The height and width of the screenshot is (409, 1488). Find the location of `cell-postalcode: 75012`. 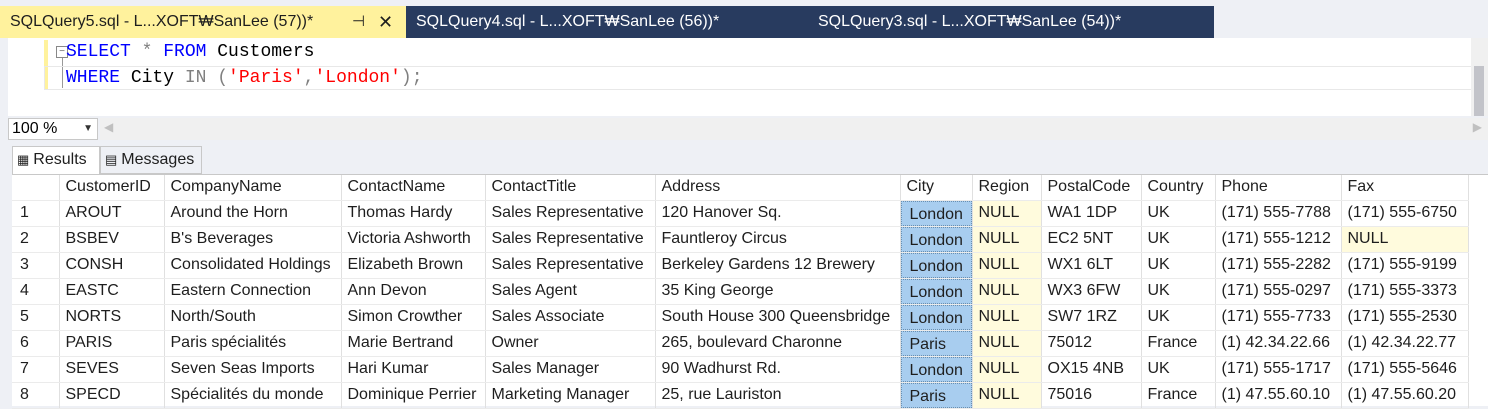

cell-postalcode: 75012 is located at coordinates (1091, 343).